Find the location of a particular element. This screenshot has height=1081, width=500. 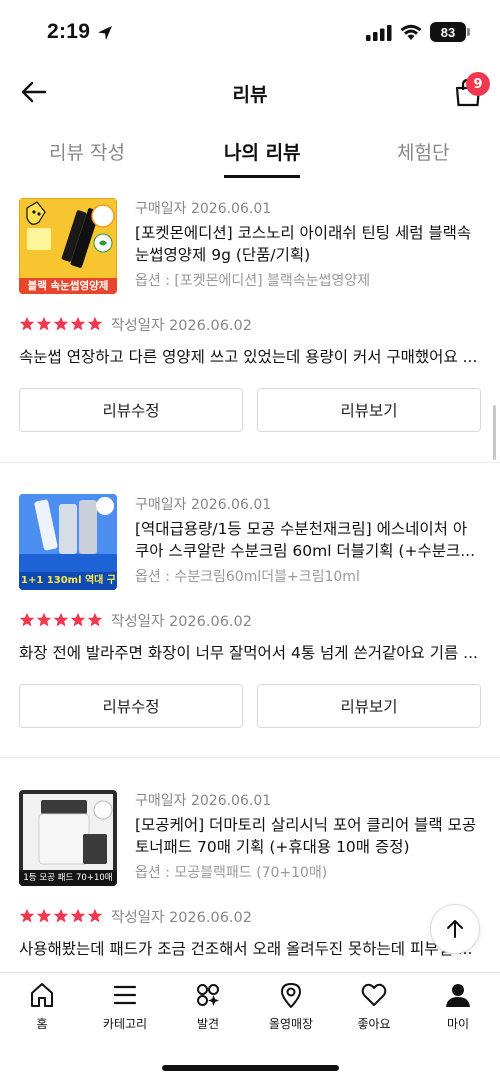

tab-write-review: 리뷰 작성 is located at coordinates (87, 151).